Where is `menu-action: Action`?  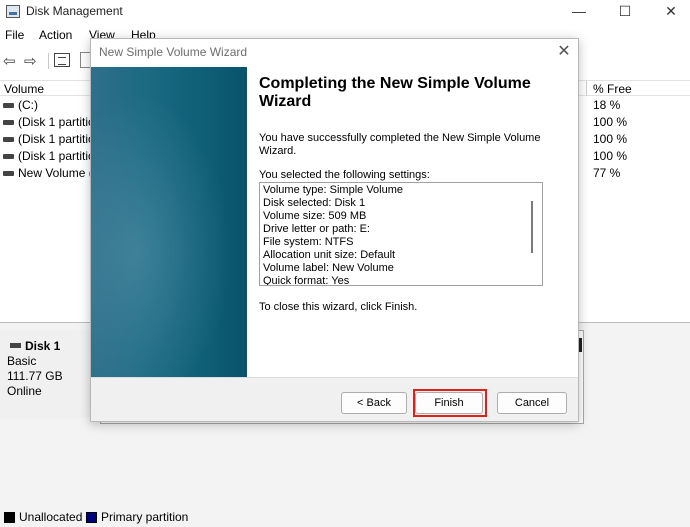
menu-action: Action is located at coordinates (55, 35).